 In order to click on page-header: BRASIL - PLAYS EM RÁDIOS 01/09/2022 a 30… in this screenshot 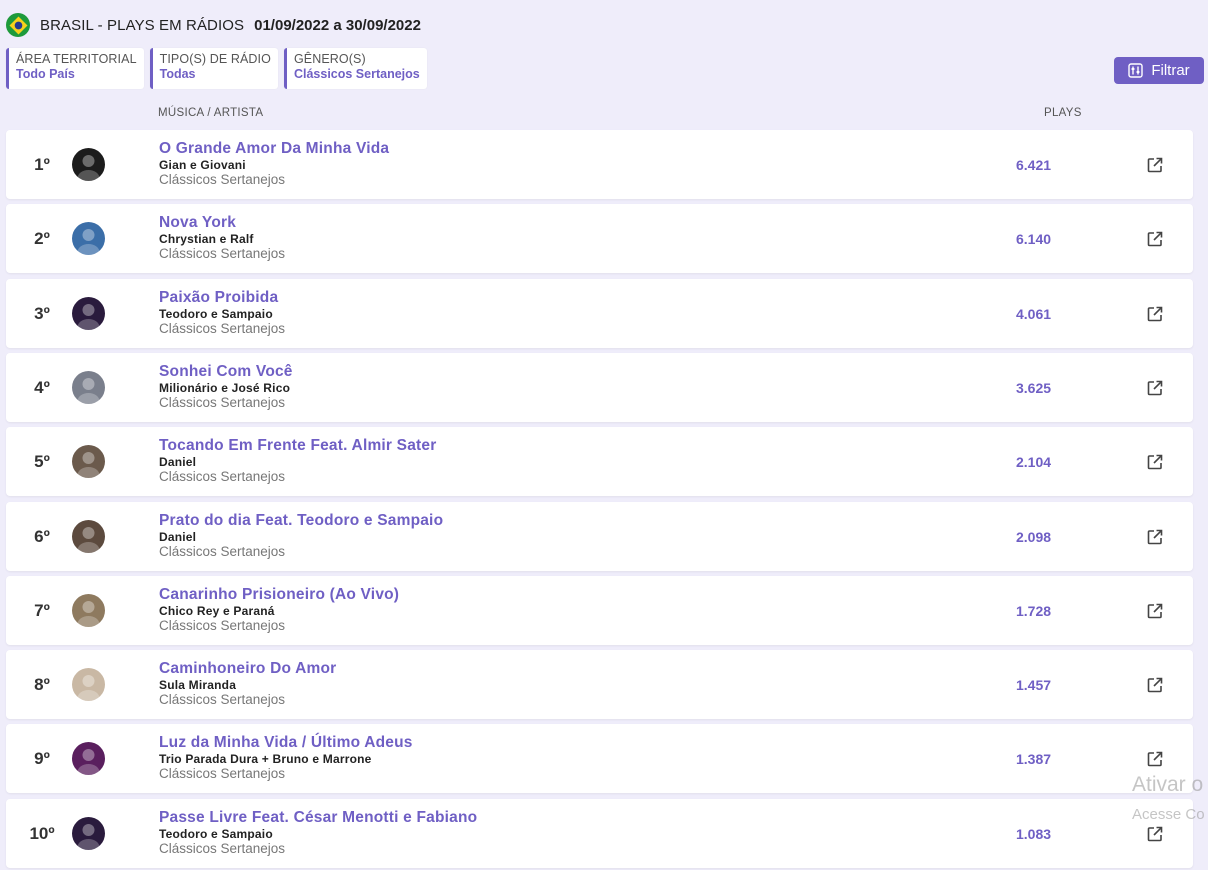, I will do `click(213, 25)`.